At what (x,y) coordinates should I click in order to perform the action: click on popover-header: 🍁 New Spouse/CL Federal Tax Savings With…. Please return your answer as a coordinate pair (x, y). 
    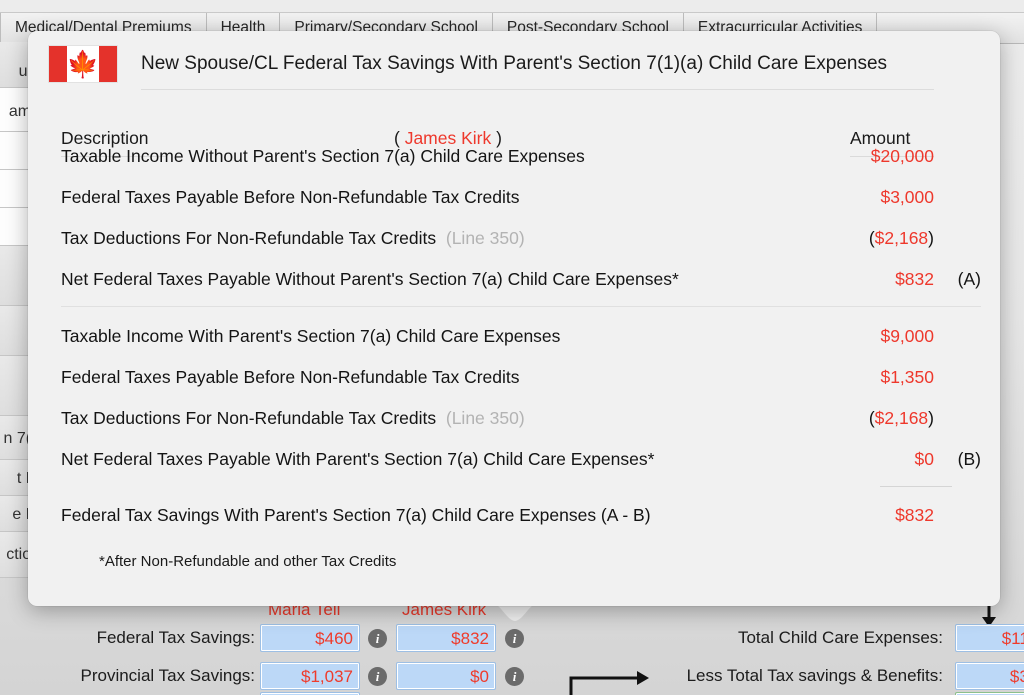
    Looking at the image, I should click on (514, 61).